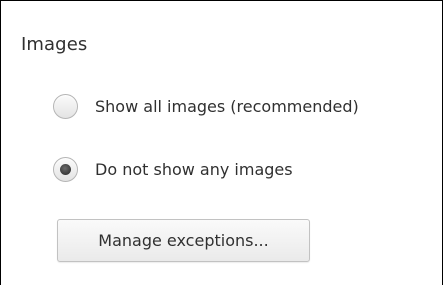 Image resolution: width=443 pixels, height=285 pixels. I want to click on radio-label: Do not show any images, so click(194, 169).